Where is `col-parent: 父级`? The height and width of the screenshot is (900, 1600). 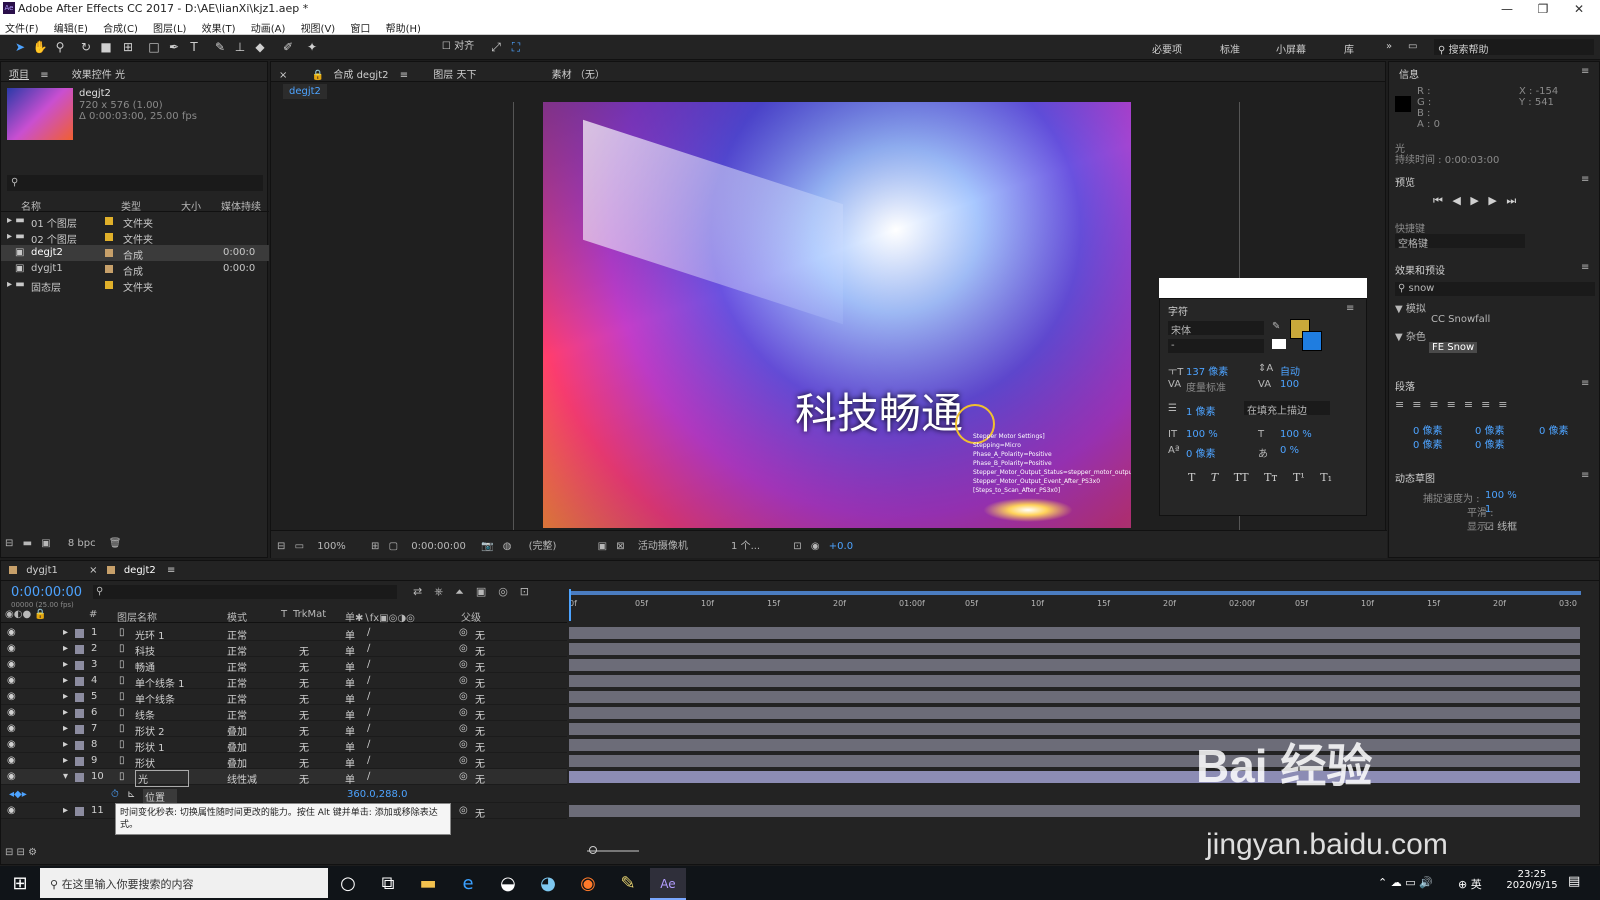 col-parent: 父级 is located at coordinates (471, 616).